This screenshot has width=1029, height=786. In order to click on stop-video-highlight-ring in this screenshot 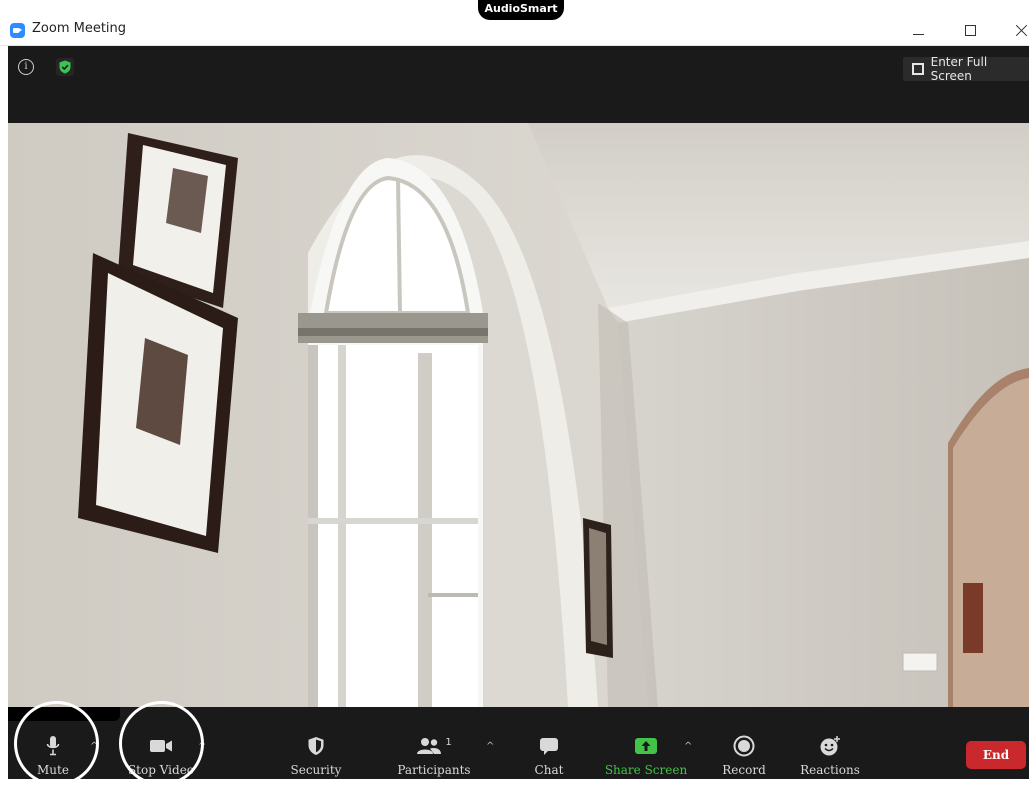, I will do `click(161, 743)`.